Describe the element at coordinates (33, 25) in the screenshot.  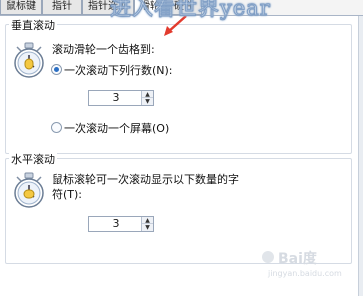
I see `vertical-scroll-title: 垂直滚动` at that location.